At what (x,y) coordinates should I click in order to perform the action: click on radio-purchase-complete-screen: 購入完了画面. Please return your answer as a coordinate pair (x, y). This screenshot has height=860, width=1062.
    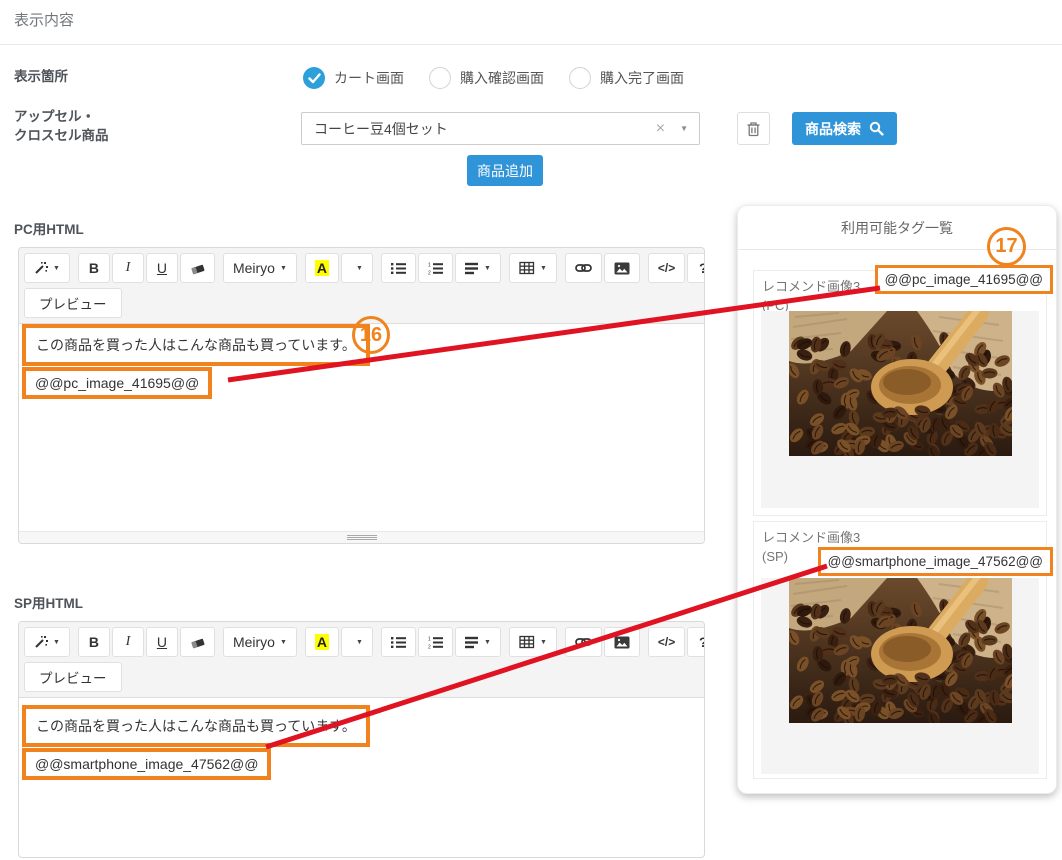
    Looking at the image, I should click on (626, 78).